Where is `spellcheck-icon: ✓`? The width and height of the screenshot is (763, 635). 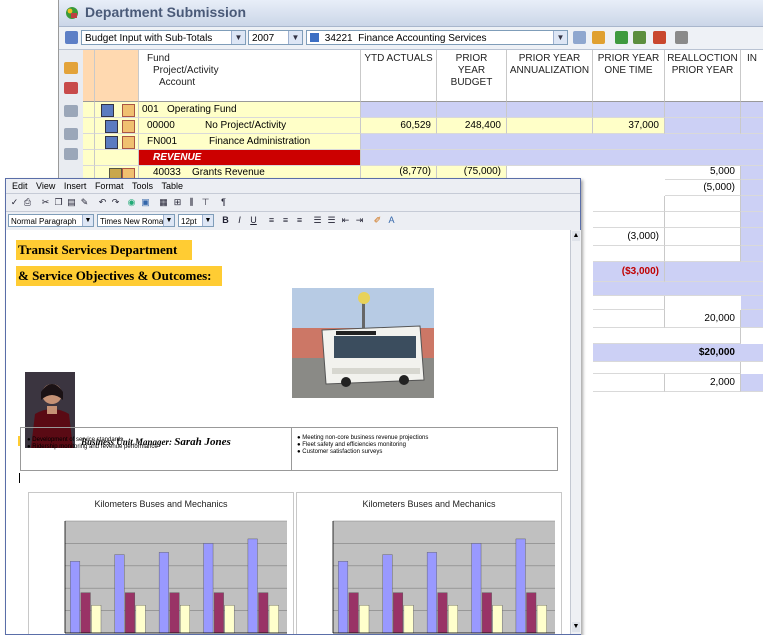
spellcheck-icon: ✓ is located at coordinates (14, 202).